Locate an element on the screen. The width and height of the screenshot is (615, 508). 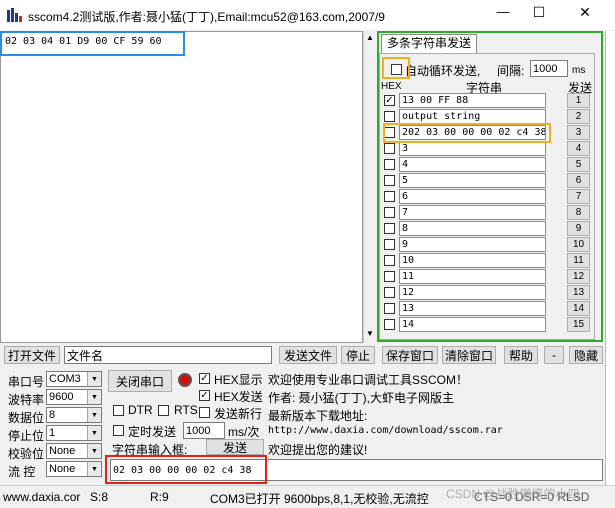
send-newline-checkbox is located at coordinates (204, 412).